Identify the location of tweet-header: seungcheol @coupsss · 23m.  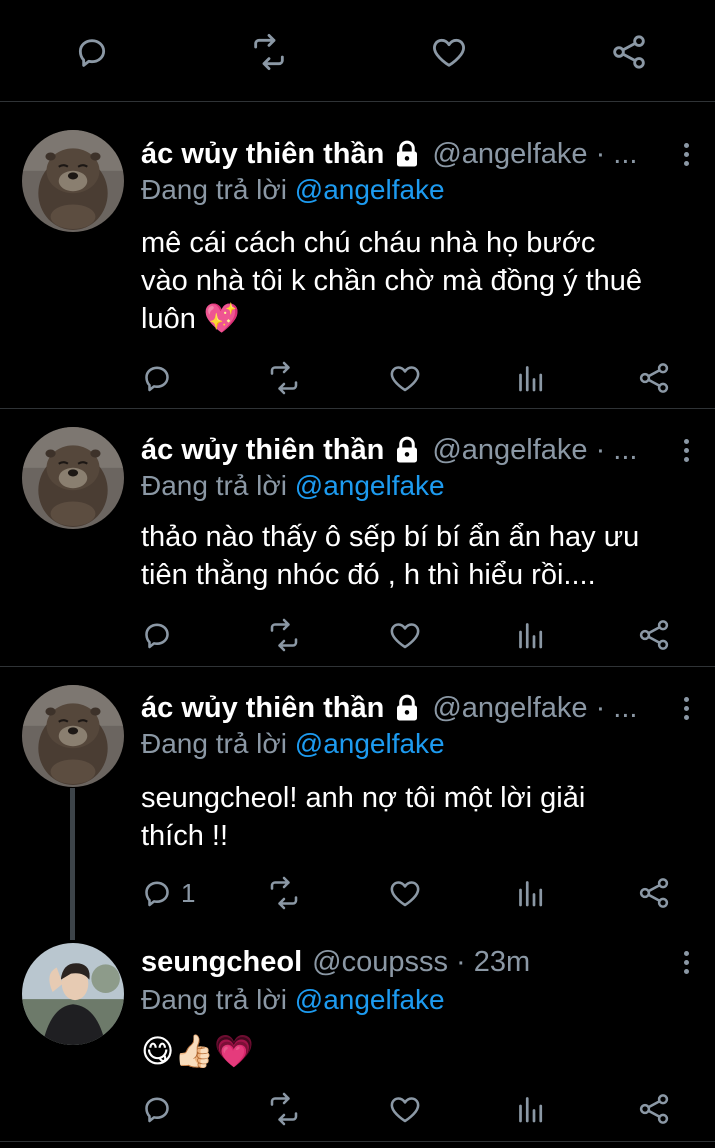
(418, 962).